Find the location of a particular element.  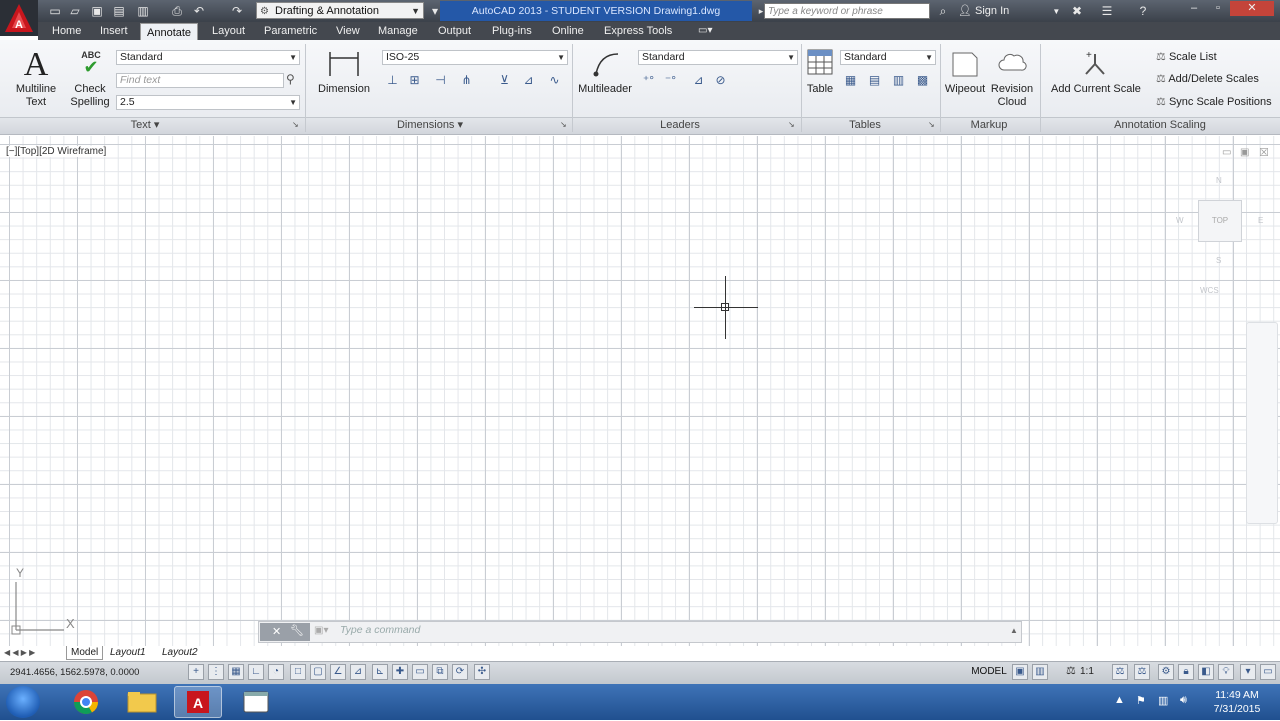

wcs-menu: WCS is located at coordinates (1209, 290).